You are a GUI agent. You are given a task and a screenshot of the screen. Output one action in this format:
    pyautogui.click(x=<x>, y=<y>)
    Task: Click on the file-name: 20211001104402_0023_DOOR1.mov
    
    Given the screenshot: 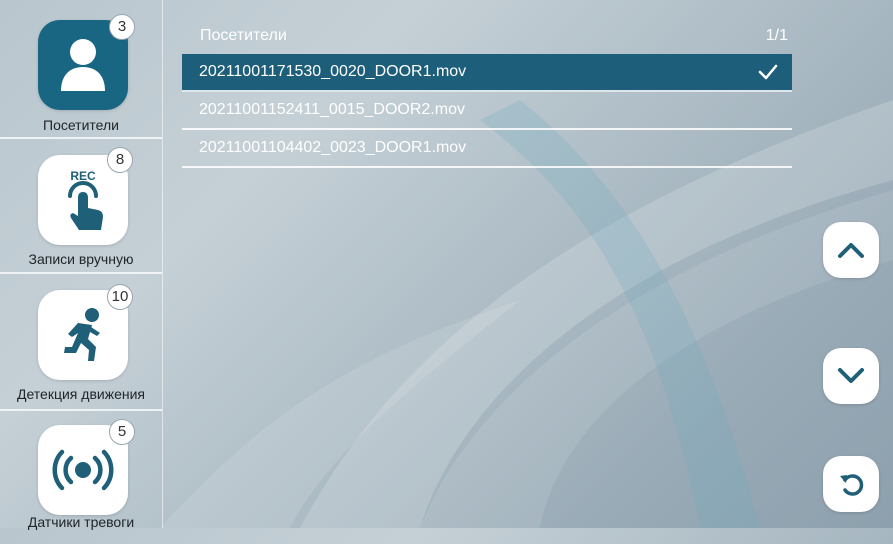 What is the action you would take?
    pyautogui.click(x=333, y=147)
    